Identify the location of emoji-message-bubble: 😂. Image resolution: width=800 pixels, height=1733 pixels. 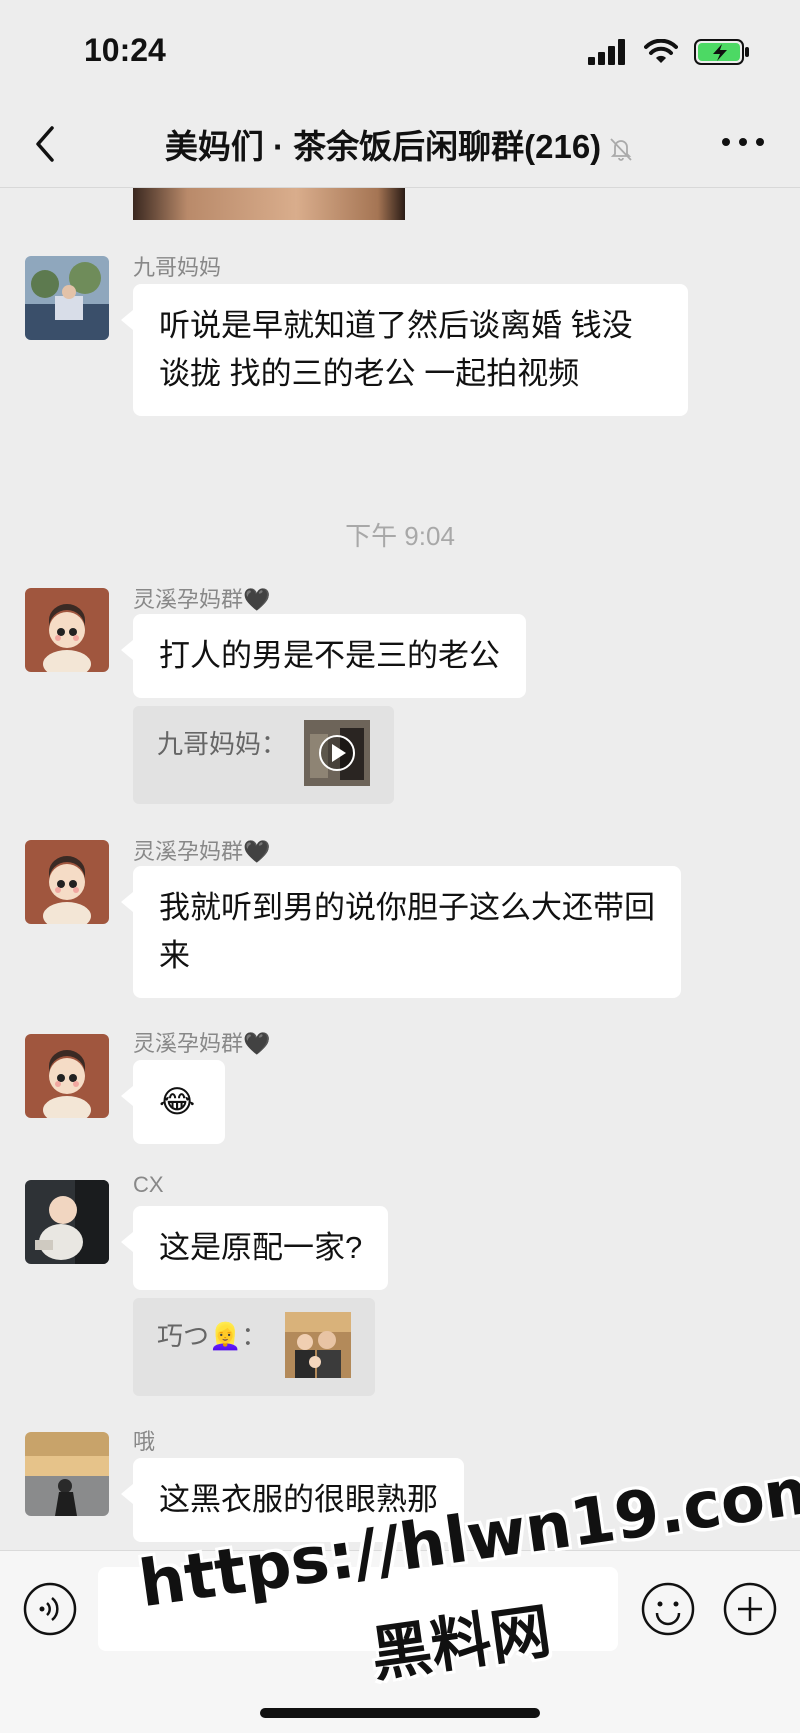
(173, 1102).